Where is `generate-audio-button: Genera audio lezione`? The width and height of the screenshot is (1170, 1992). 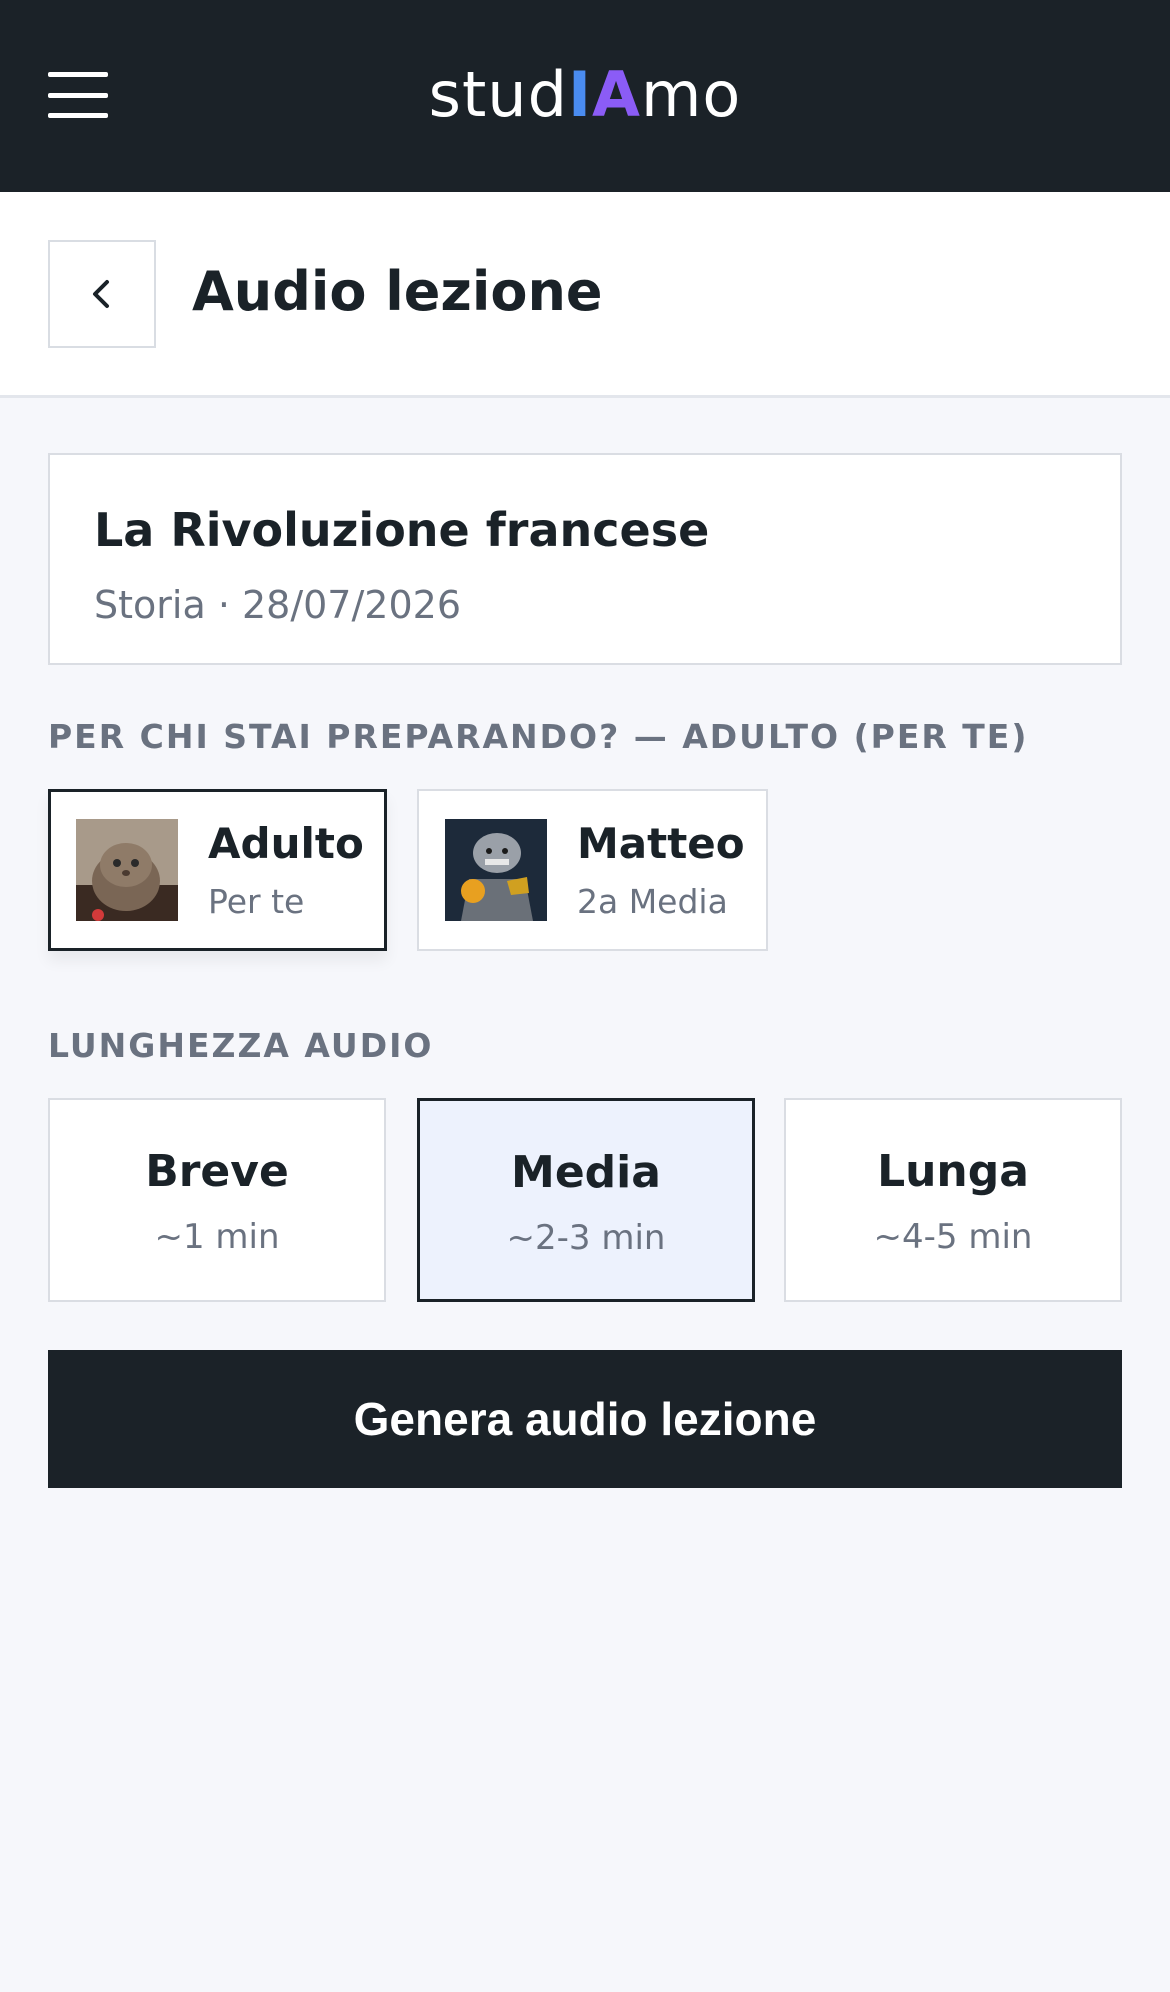
generate-audio-button: Genera audio lezione is located at coordinates (585, 1419).